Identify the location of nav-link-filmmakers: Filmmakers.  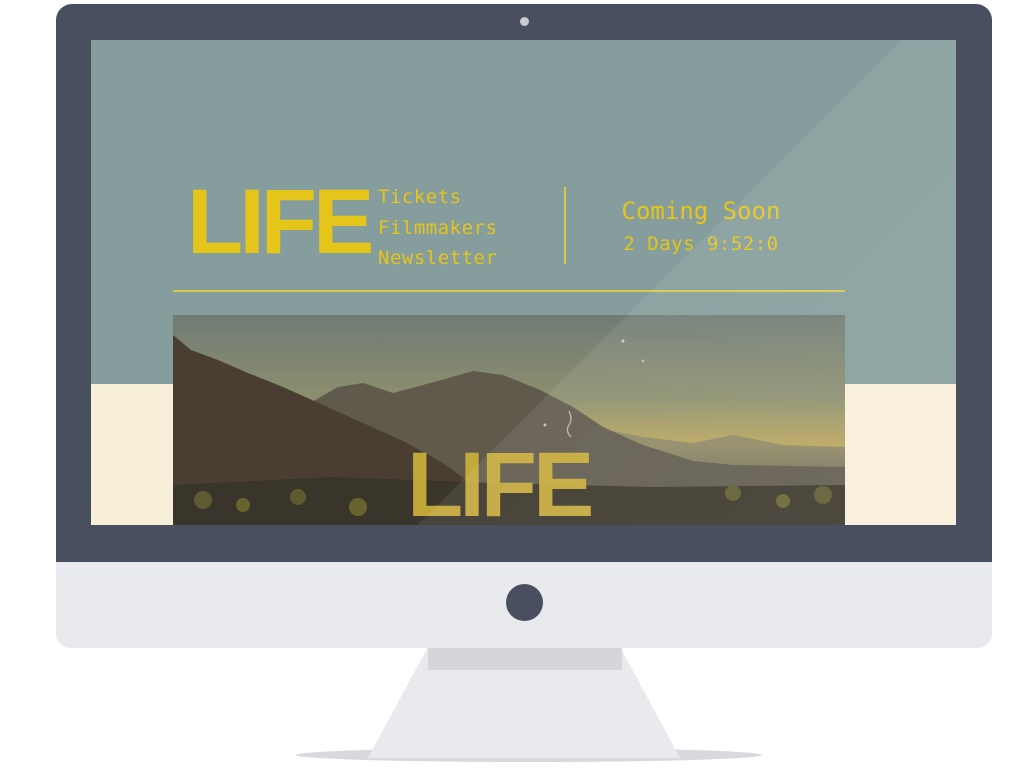
(437, 228).